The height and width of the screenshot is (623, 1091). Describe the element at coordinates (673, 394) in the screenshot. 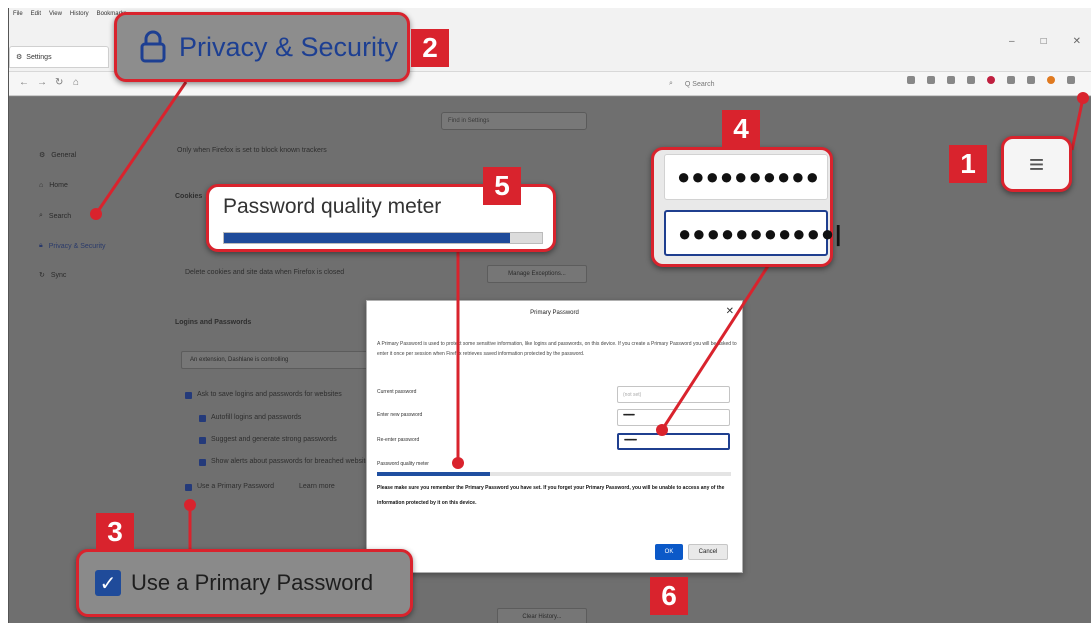

I see `current-password-field: (not set)` at that location.